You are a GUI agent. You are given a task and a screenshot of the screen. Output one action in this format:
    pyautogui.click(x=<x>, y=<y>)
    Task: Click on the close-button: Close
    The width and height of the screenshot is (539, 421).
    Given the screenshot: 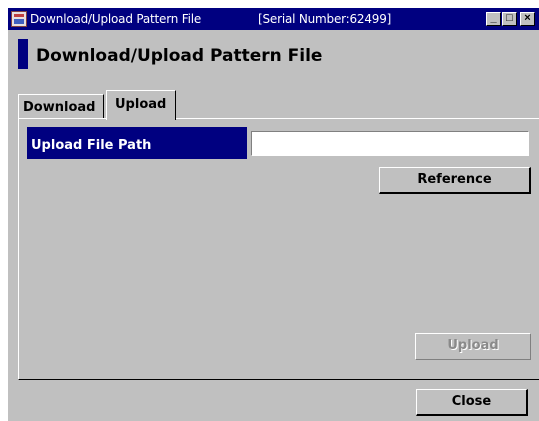 What is the action you would take?
    pyautogui.click(x=472, y=402)
    